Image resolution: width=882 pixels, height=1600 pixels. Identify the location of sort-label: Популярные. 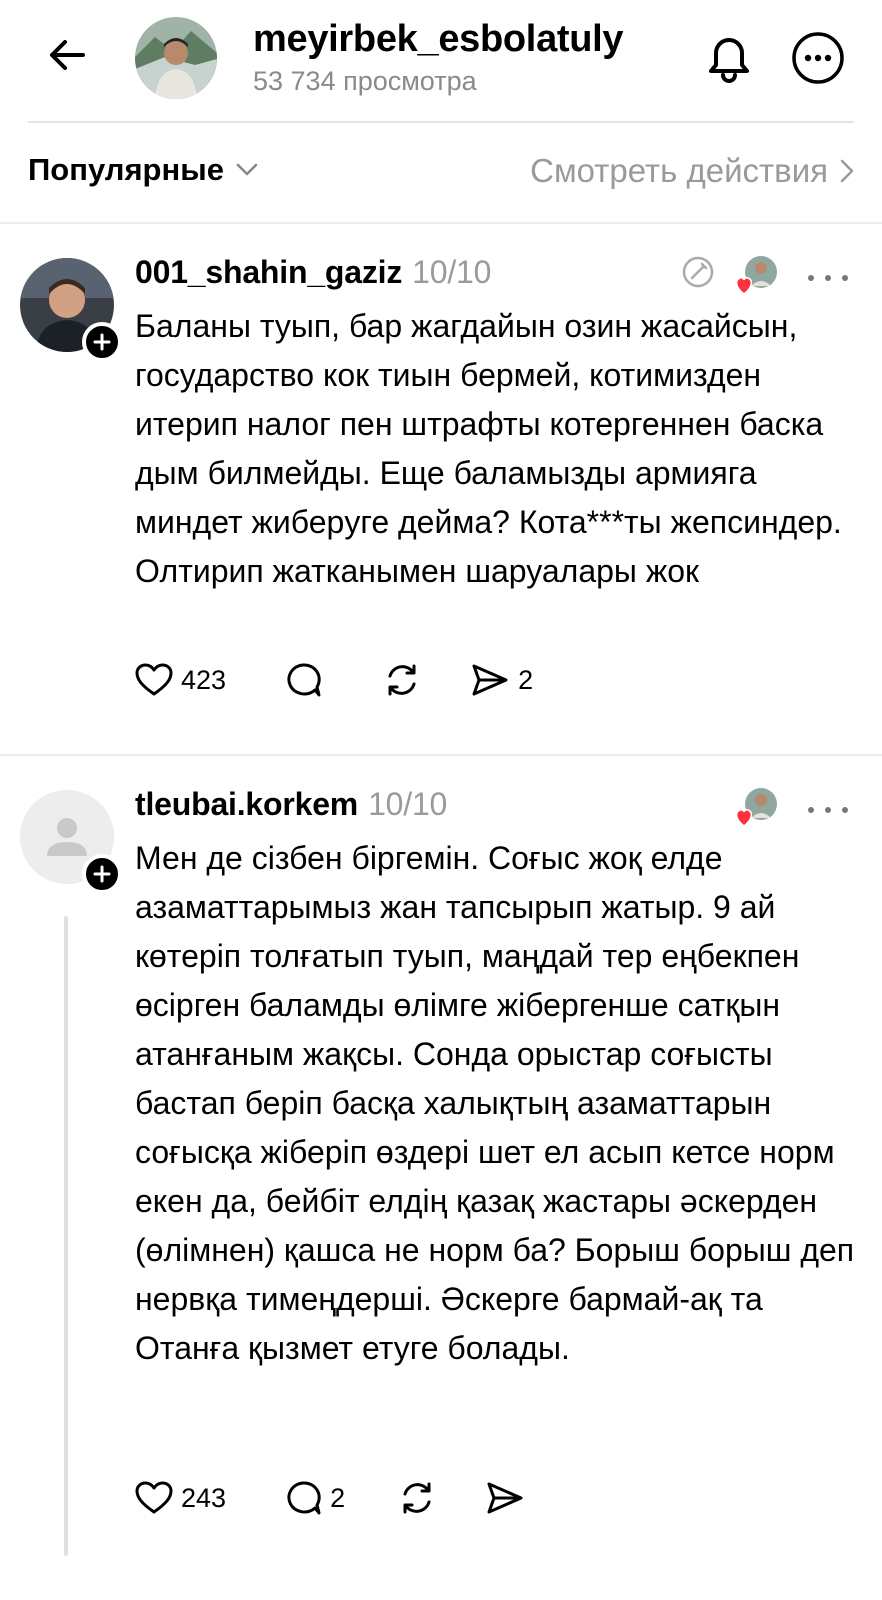
(126, 169).